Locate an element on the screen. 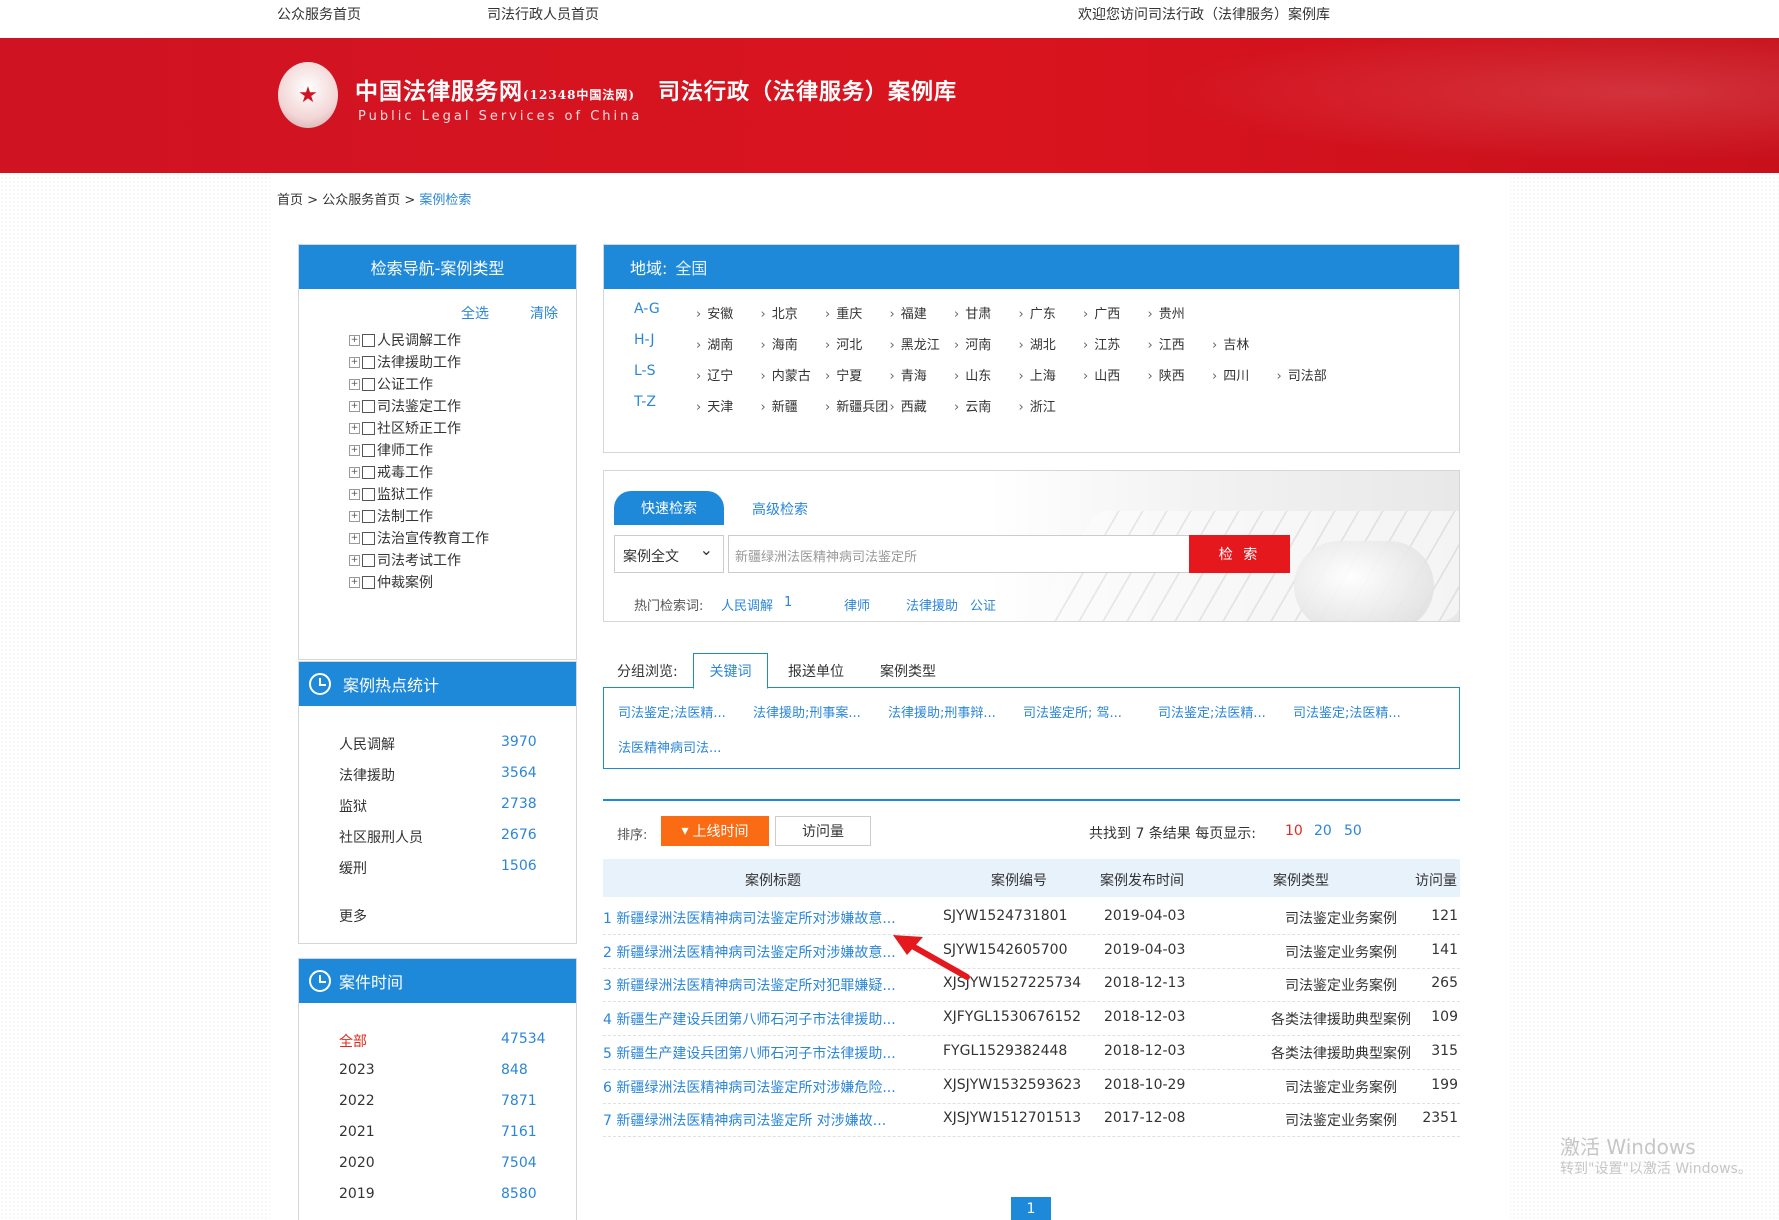 The image size is (1779, 1220). province-link: 广东 is located at coordinates (1037, 312).